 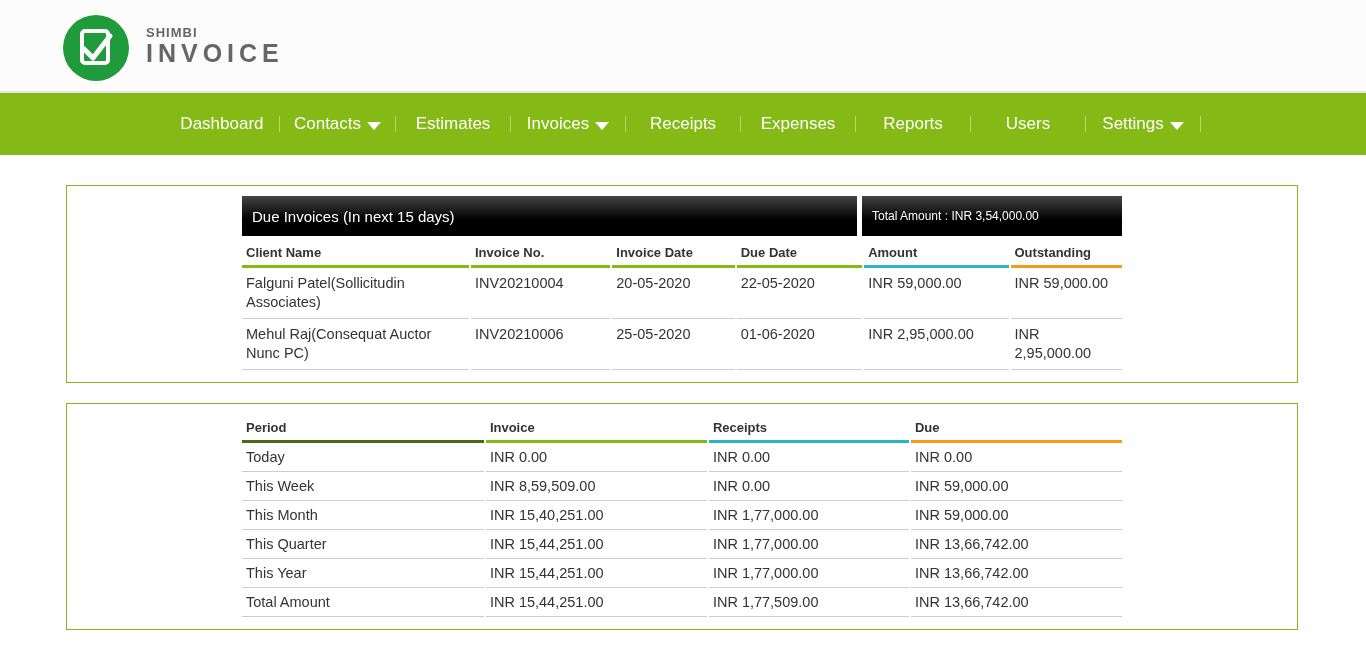 What do you see at coordinates (653, 283) in the screenshot?
I see `table-cell: 20-05-2020` at bounding box center [653, 283].